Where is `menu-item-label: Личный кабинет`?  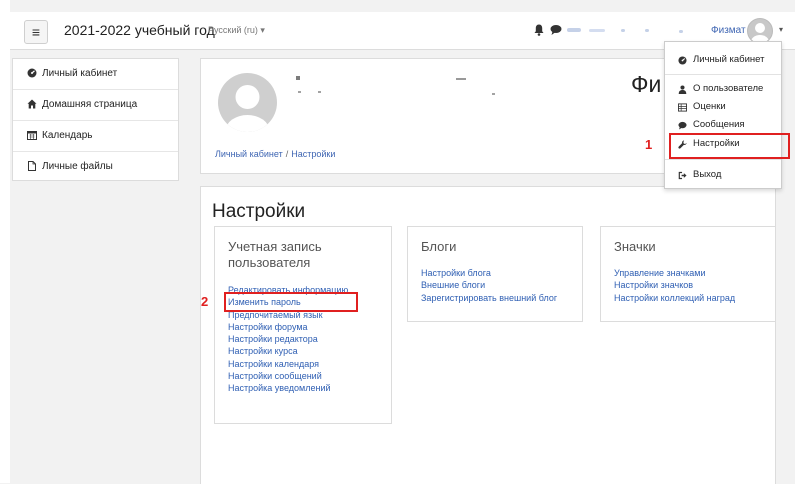
menu-item-label: Личный кабинет is located at coordinates (729, 59).